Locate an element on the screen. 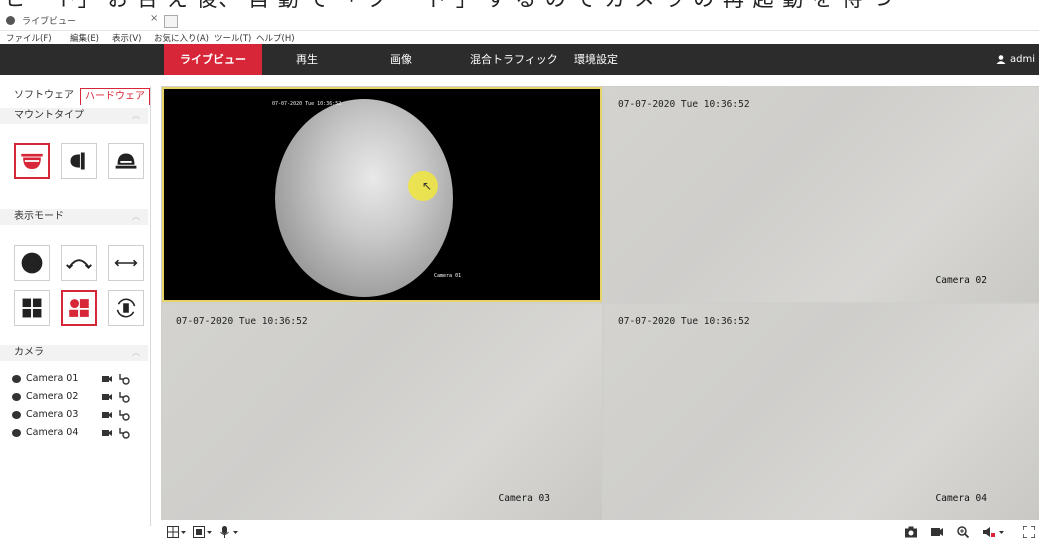  fisheye-view-button is located at coordinates (32, 263).